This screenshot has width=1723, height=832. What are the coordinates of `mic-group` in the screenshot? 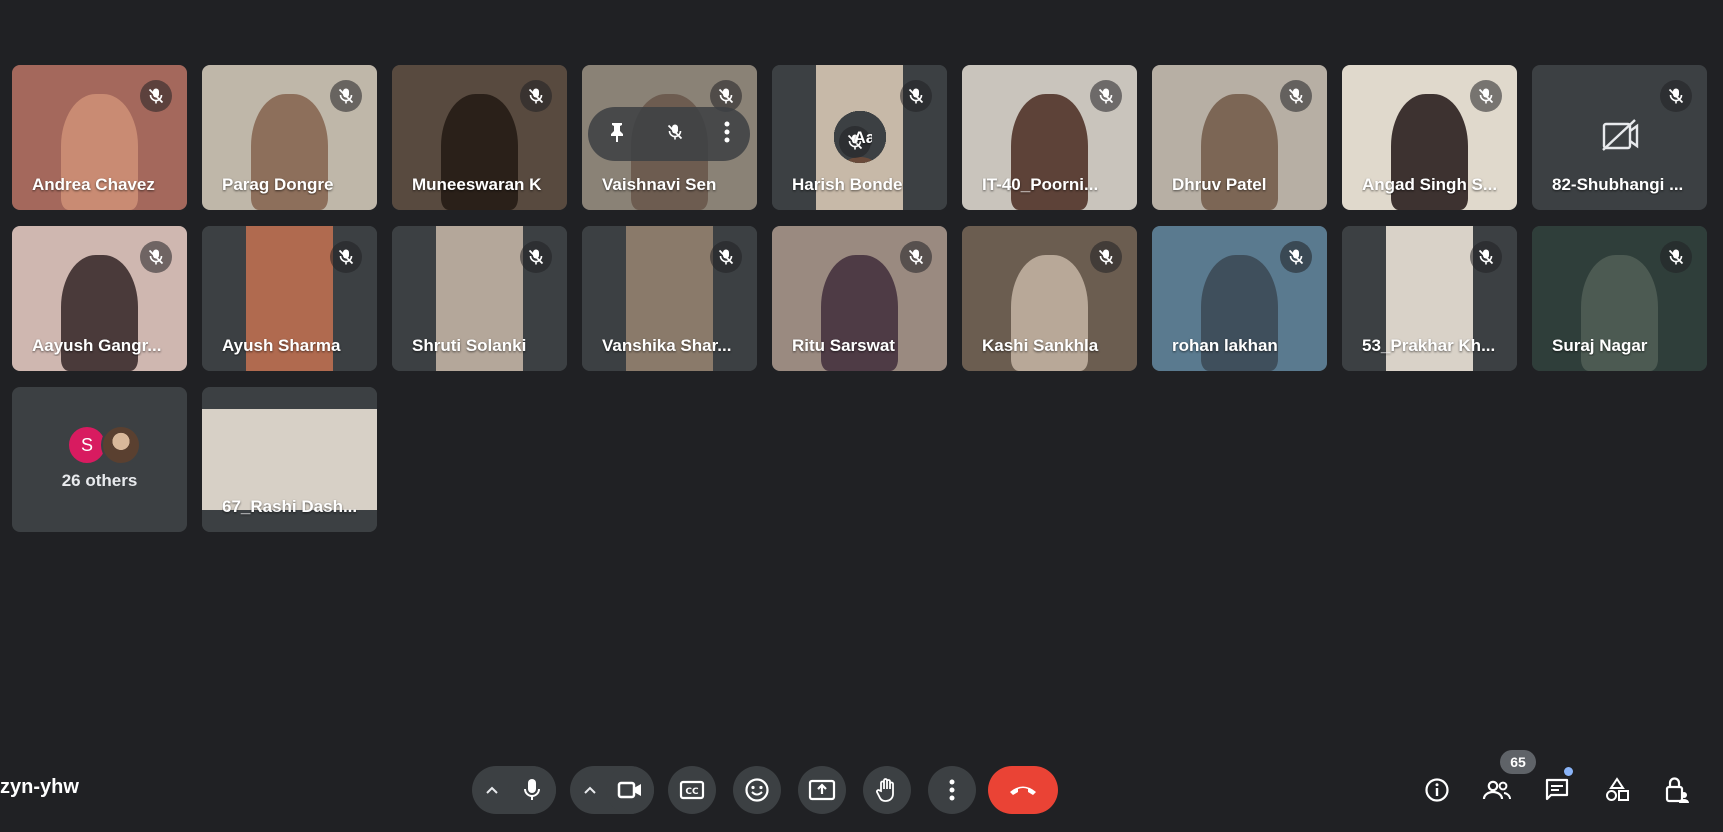 It's located at (514, 790).